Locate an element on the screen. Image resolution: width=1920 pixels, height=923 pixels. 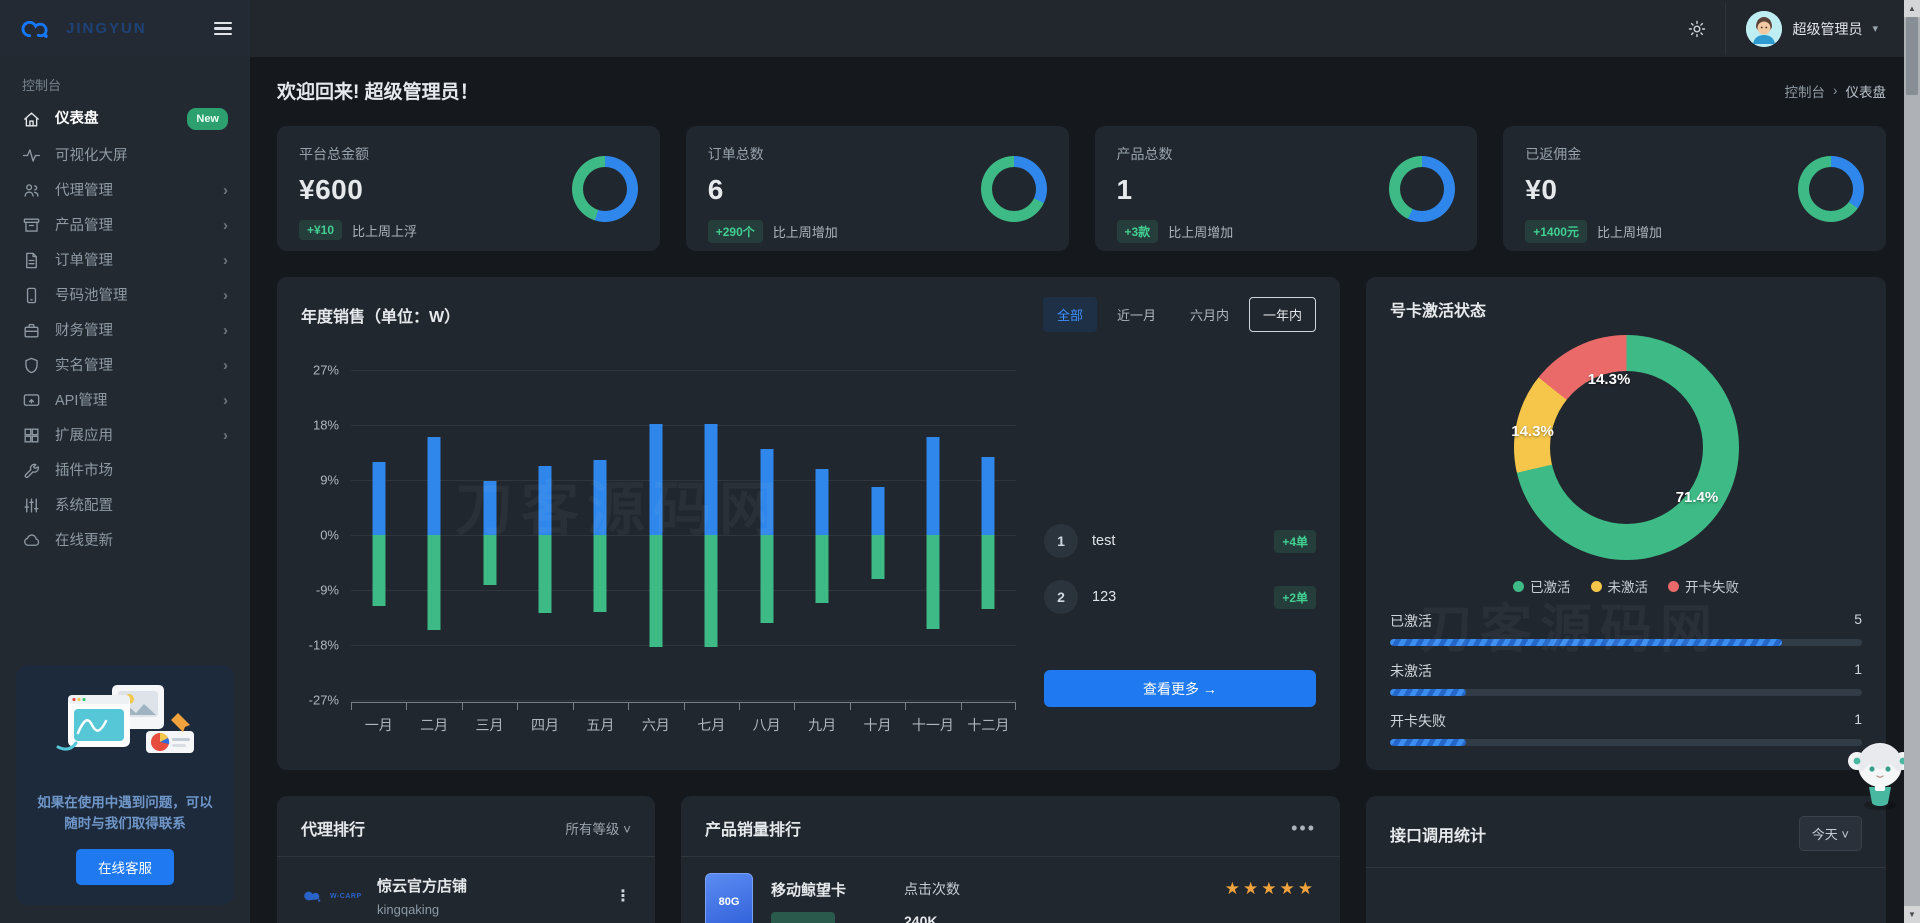
filter-tab-month: 近一月 is located at coordinates (1136, 314).